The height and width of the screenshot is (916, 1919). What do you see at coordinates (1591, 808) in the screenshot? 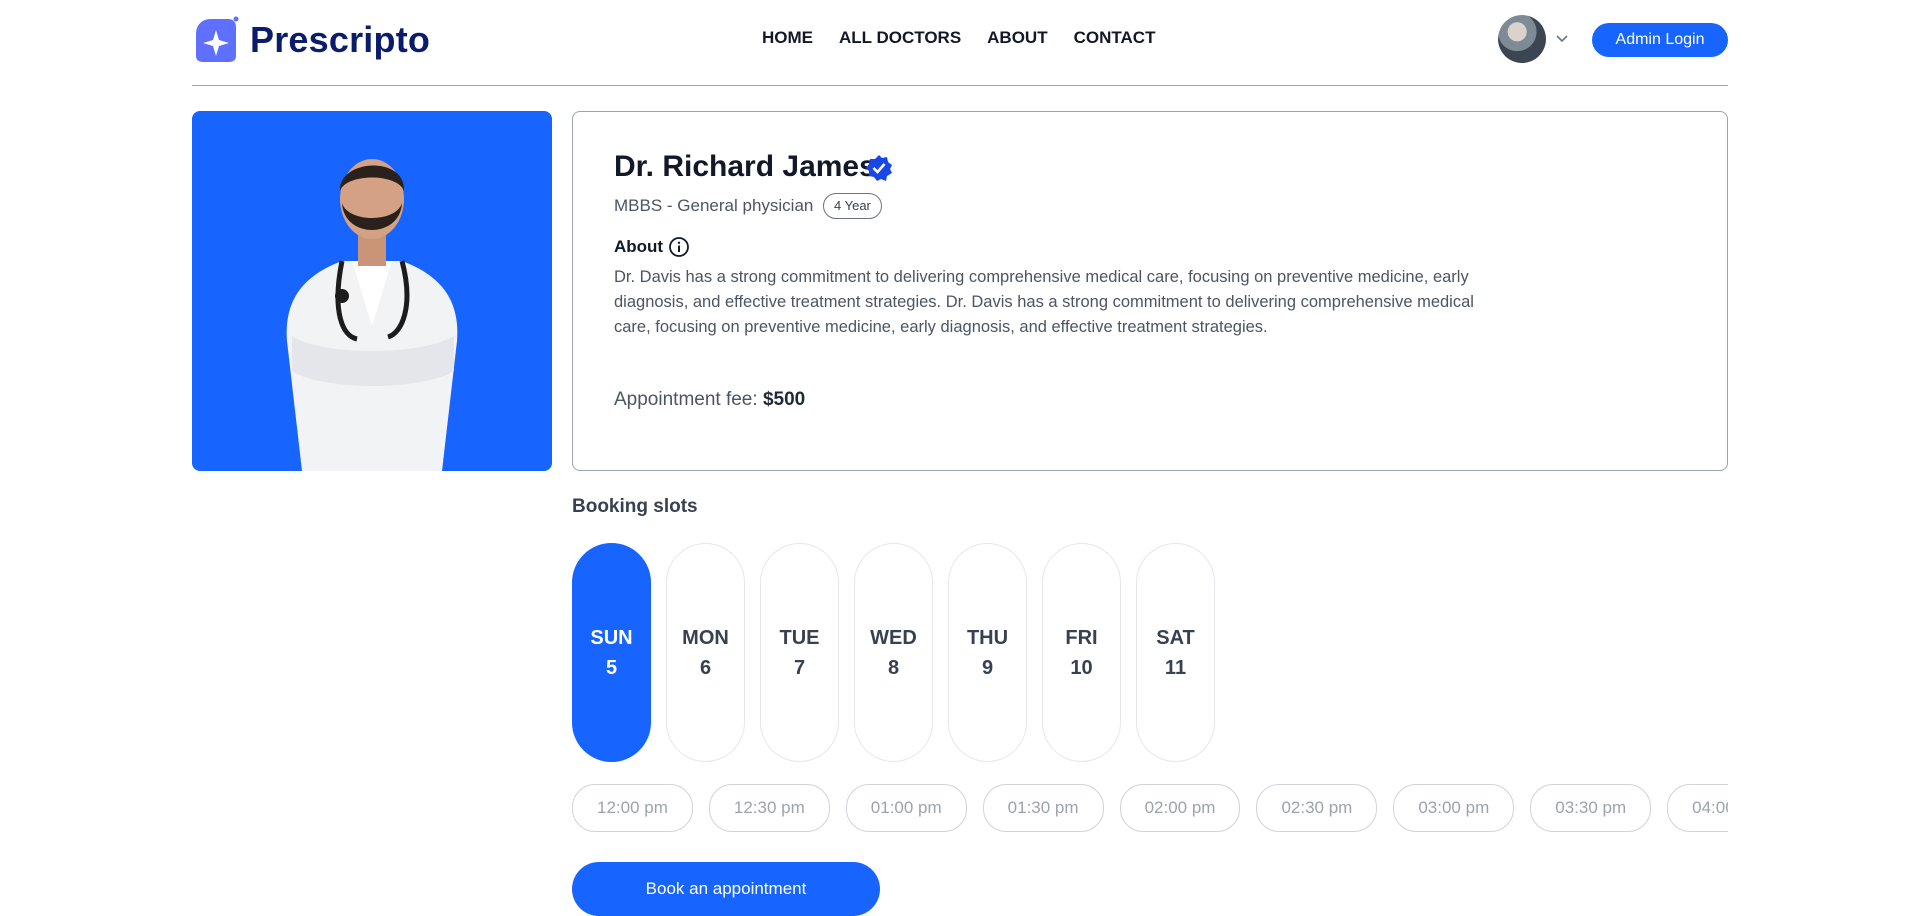
I see `time-slot: 03:30 pm` at bounding box center [1591, 808].